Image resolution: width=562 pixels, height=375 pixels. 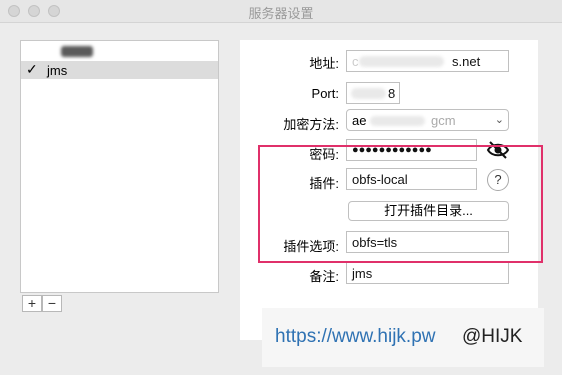 I want to click on server-list-item-selected: ✓ jms, so click(x=119, y=70).